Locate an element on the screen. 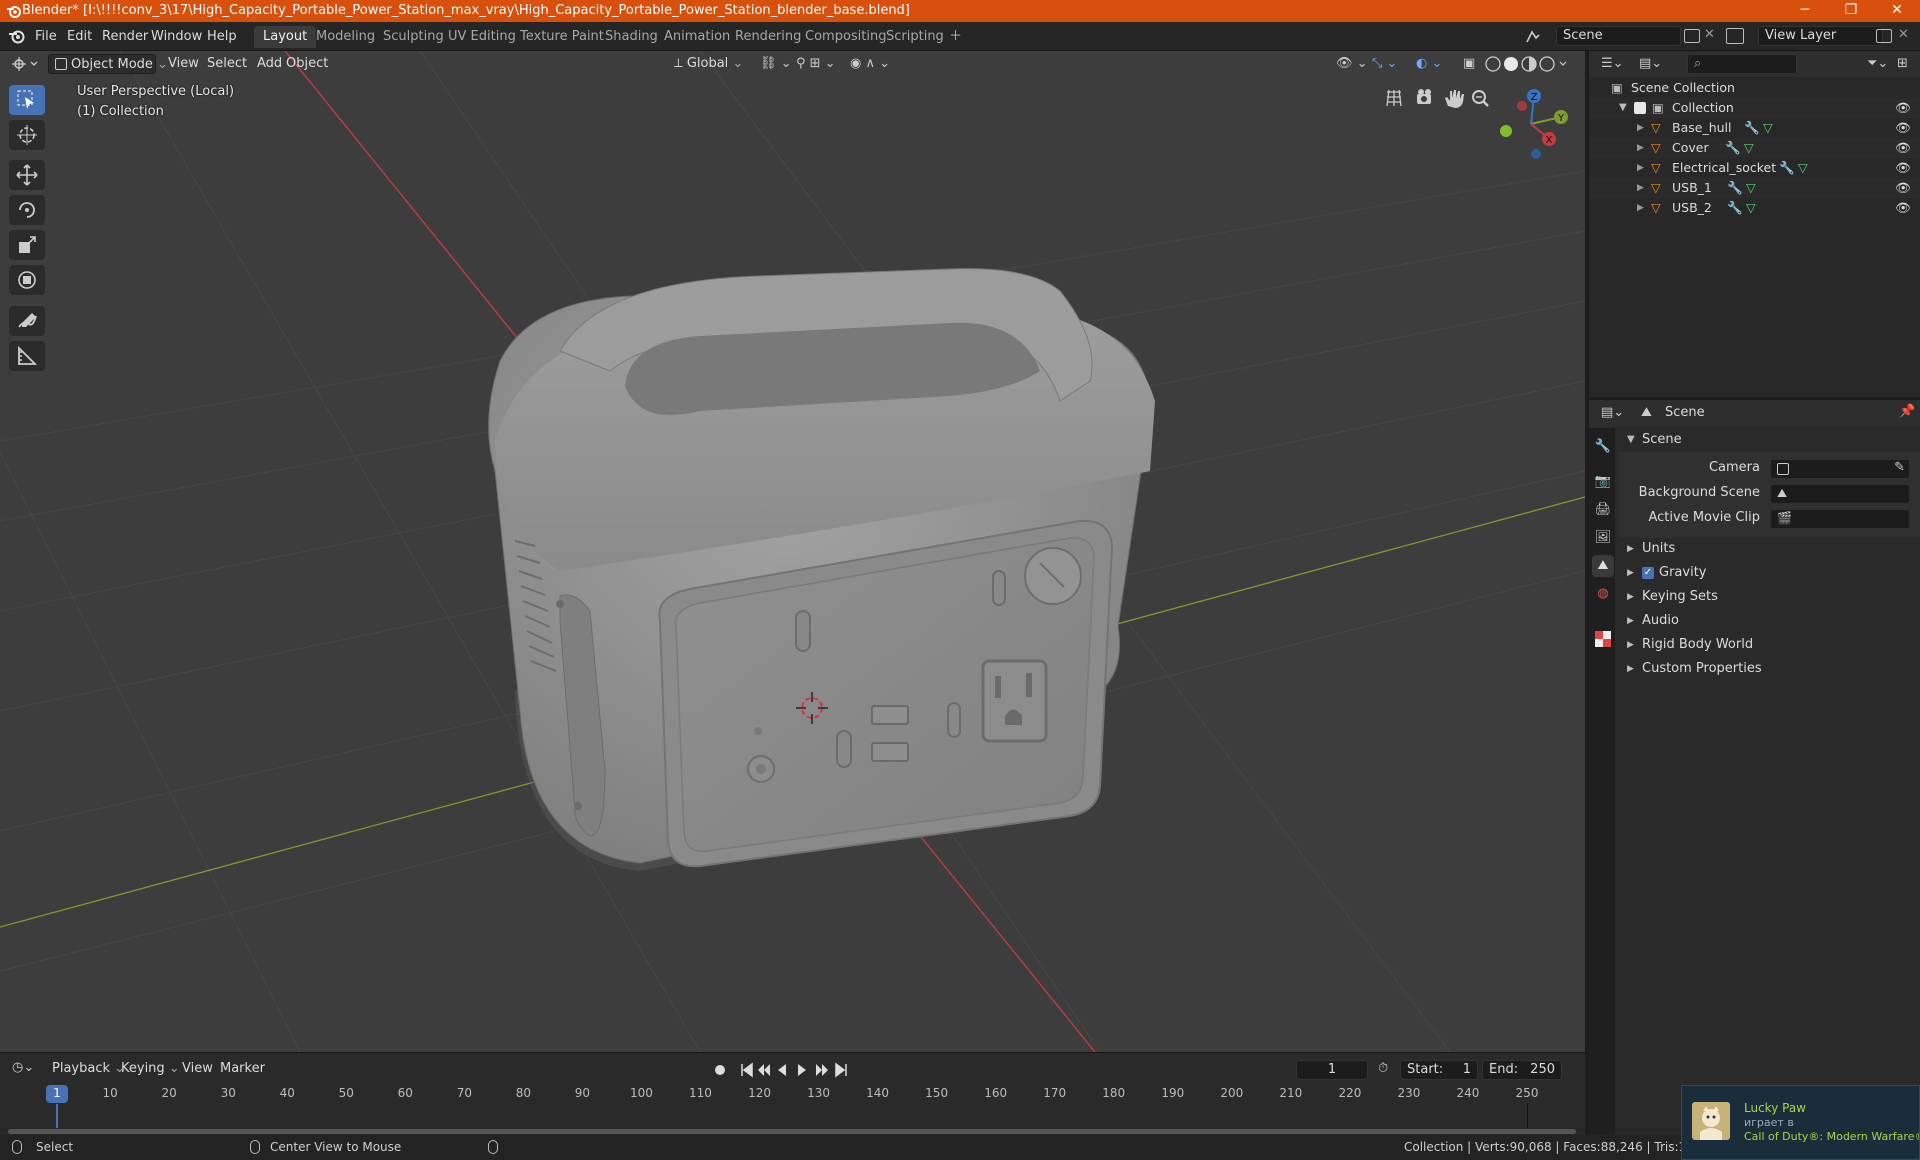 Image resolution: width=1920 pixels, height=1160 pixels. tab-texture-icon is located at coordinates (1603, 639).